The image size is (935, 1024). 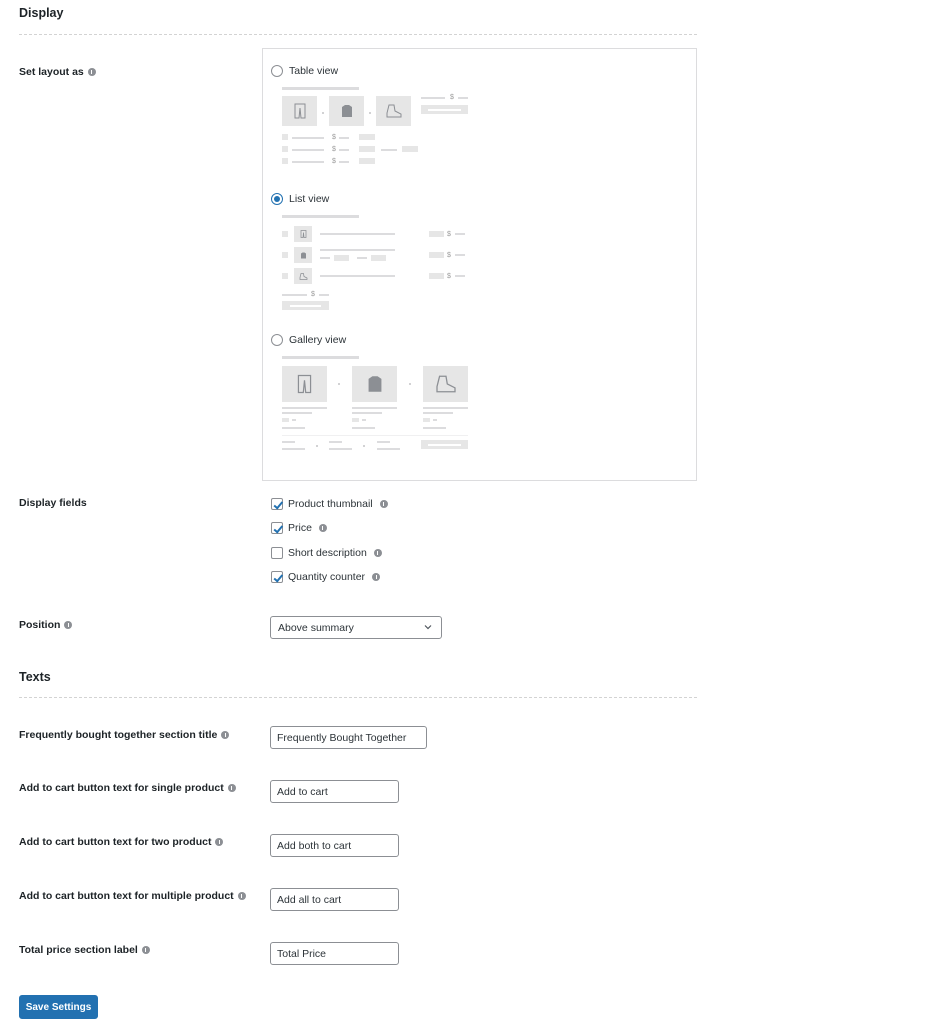 I want to click on section-title-field-label: Frequently bought together section title, so click(x=124, y=735).